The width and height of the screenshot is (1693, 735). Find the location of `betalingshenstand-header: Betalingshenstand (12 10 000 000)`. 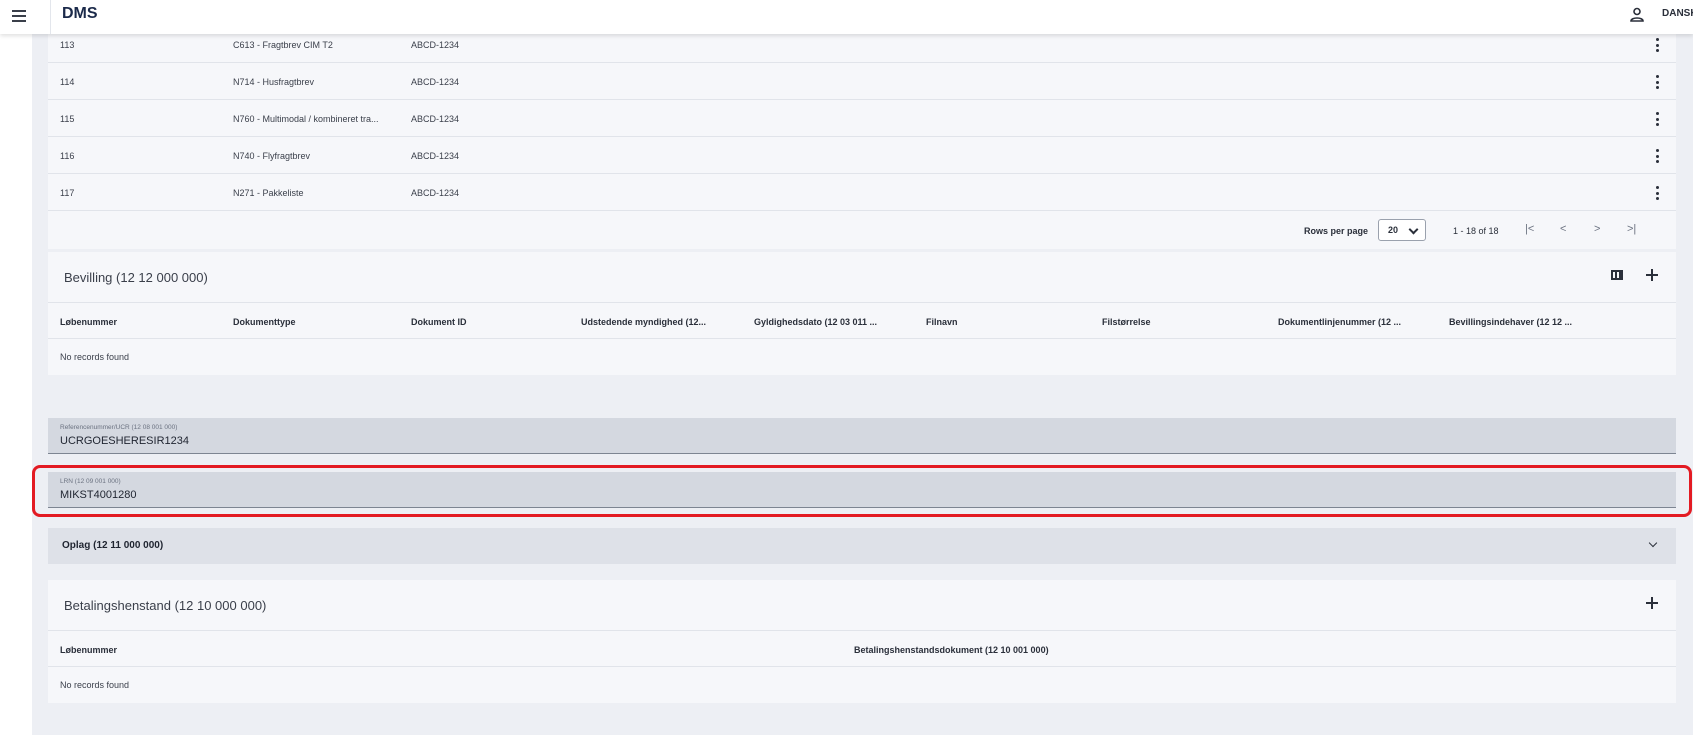

betalingshenstand-header: Betalingshenstand (12 10 000 000) is located at coordinates (862, 605).